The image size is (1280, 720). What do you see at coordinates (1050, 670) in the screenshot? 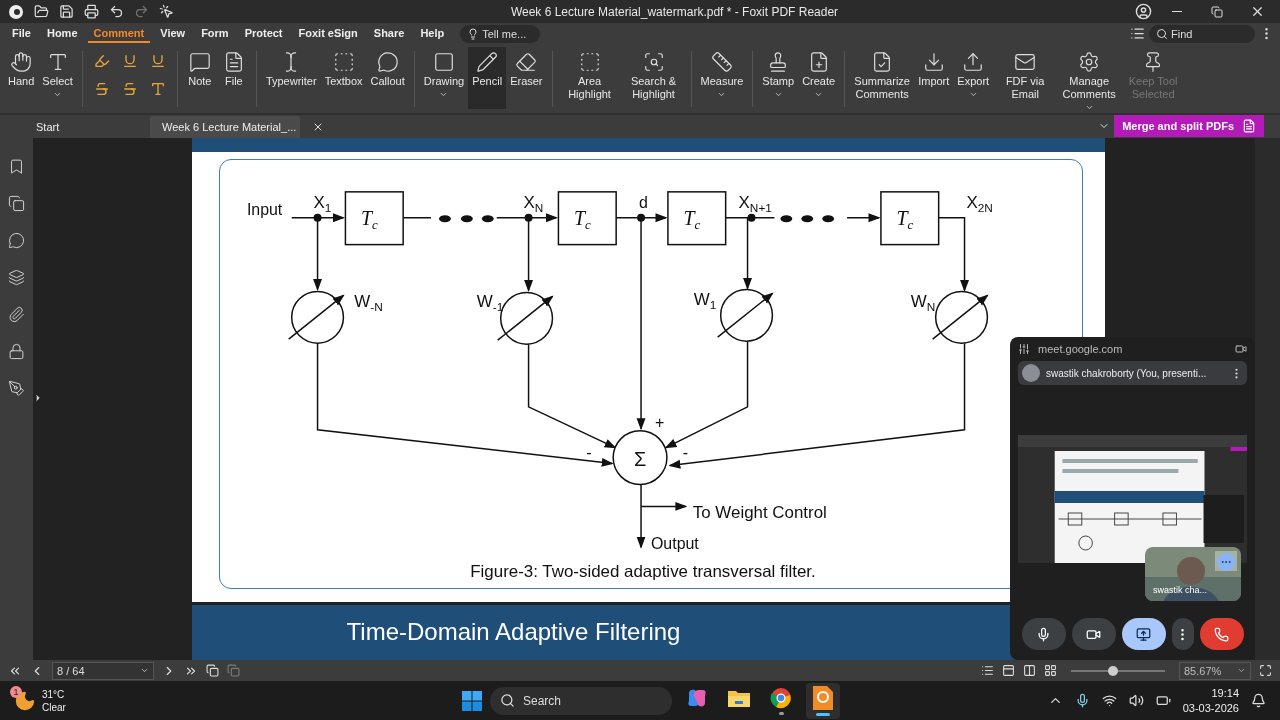
I see `continuous-facing-icon` at bounding box center [1050, 670].